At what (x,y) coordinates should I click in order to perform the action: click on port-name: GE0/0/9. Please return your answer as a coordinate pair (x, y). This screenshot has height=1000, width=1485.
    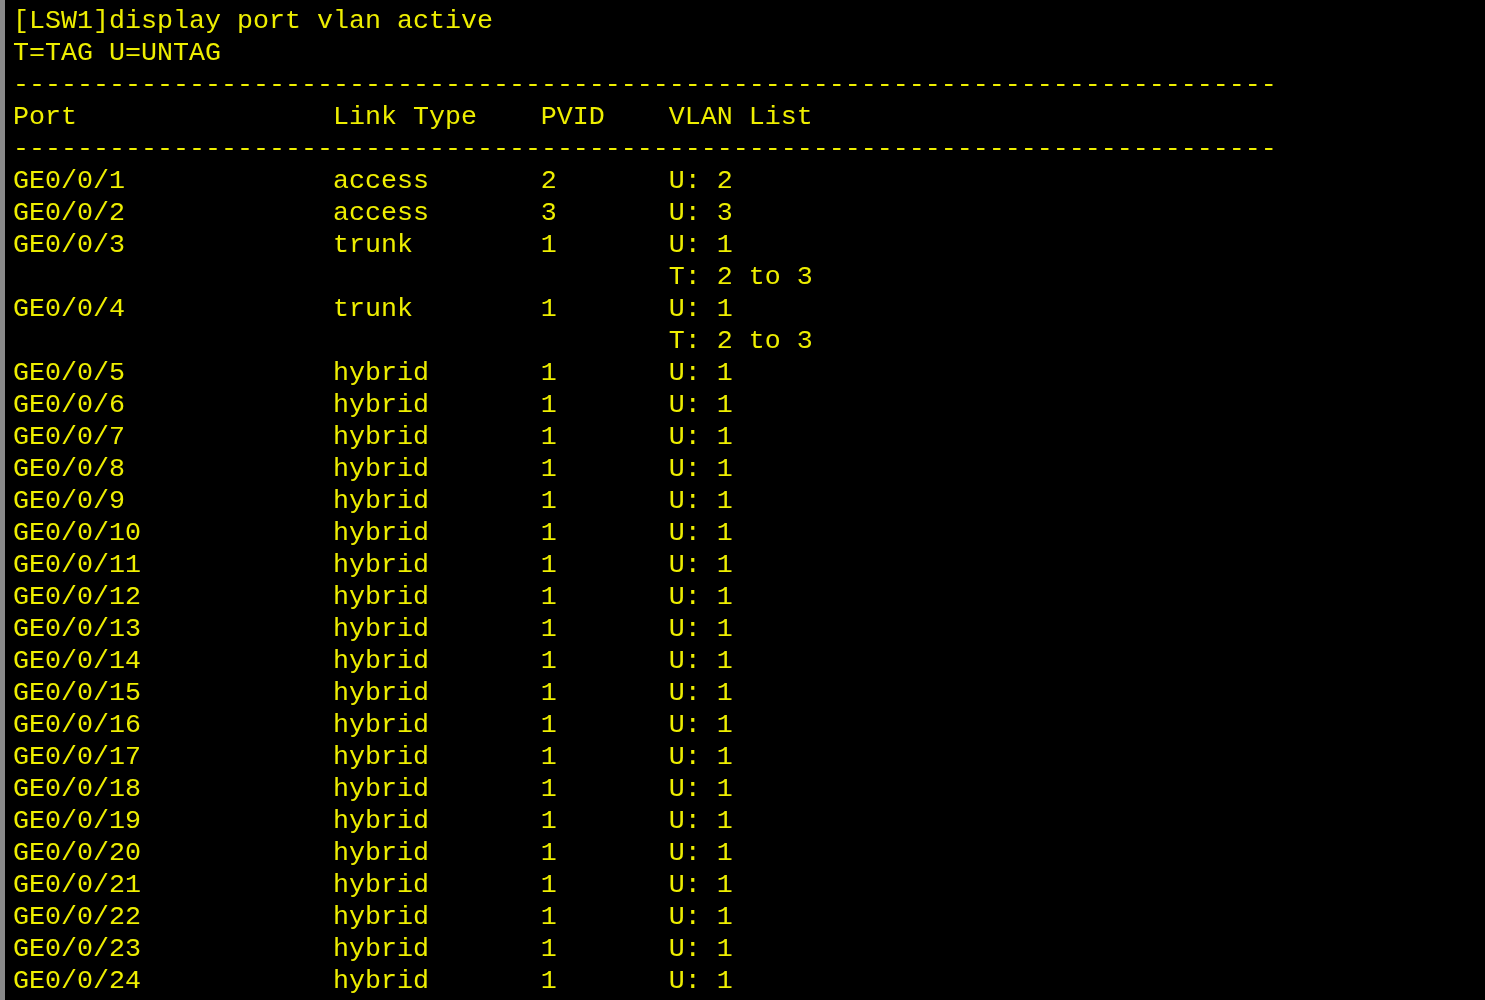
    Looking at the image, I should click on (69, 501).